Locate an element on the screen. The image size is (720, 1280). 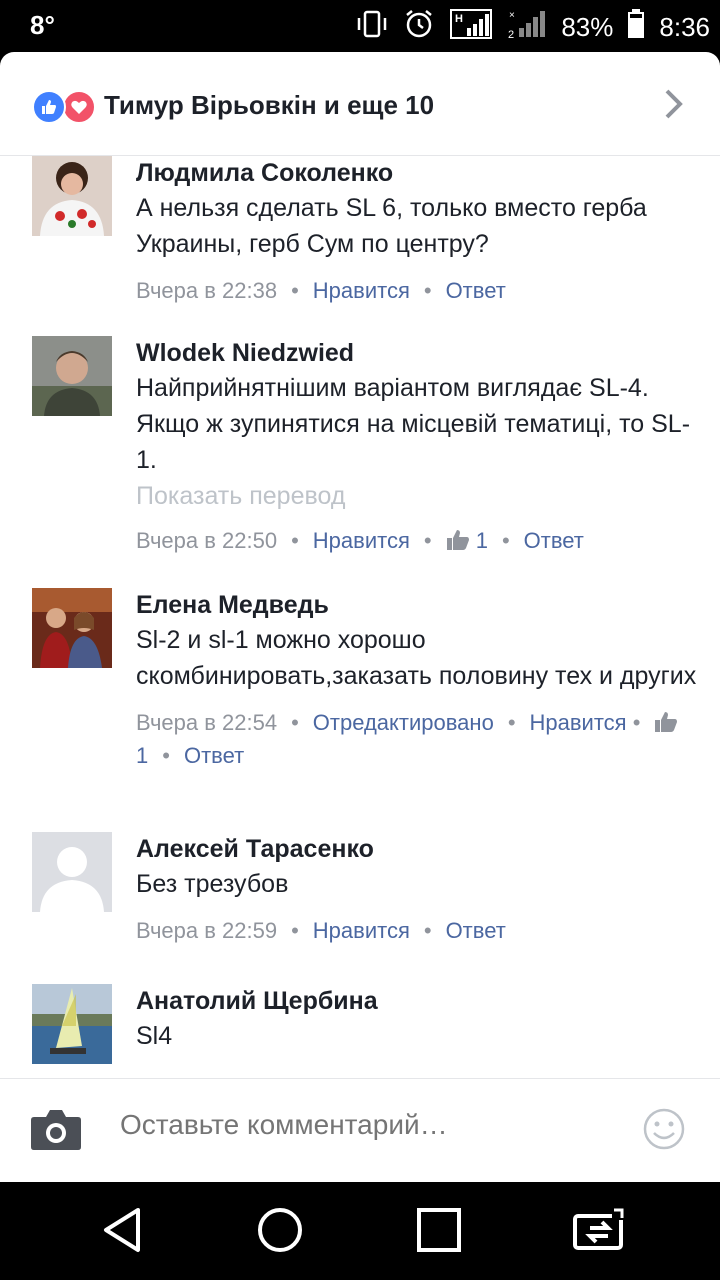
svg-text: H is located at coordinates (459, 19).